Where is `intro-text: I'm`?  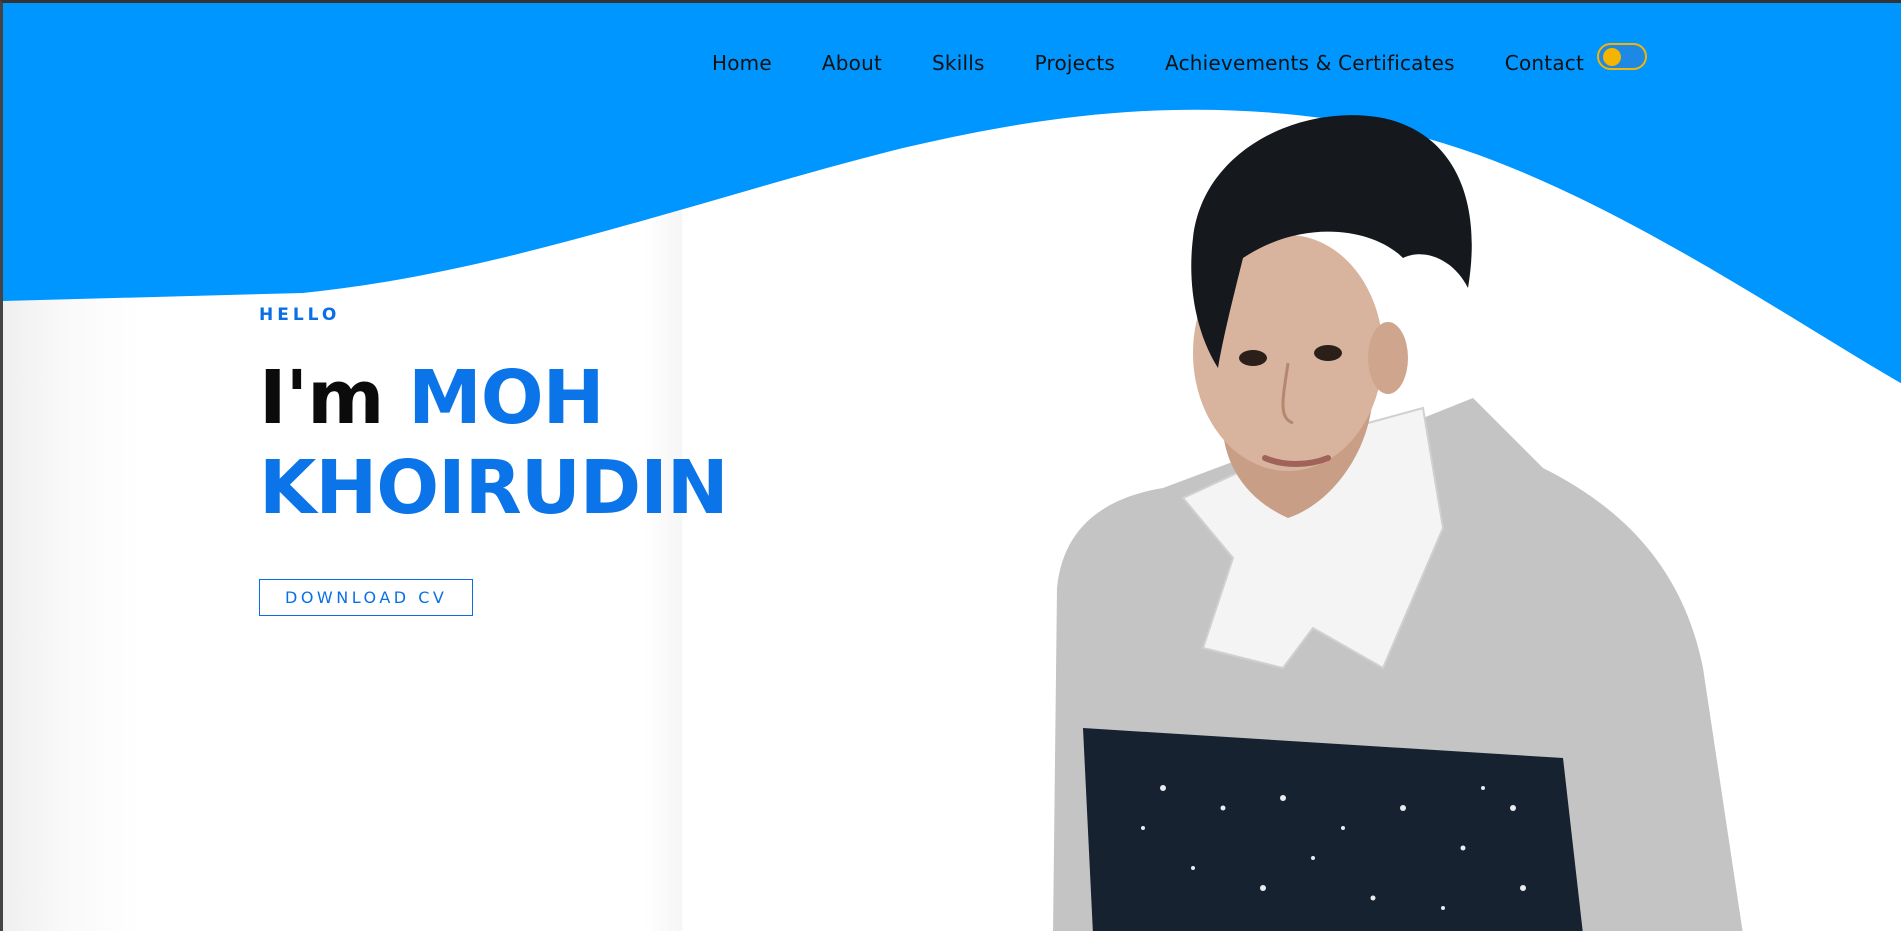 intro-text: I'm is located at coordinates (321, 398).